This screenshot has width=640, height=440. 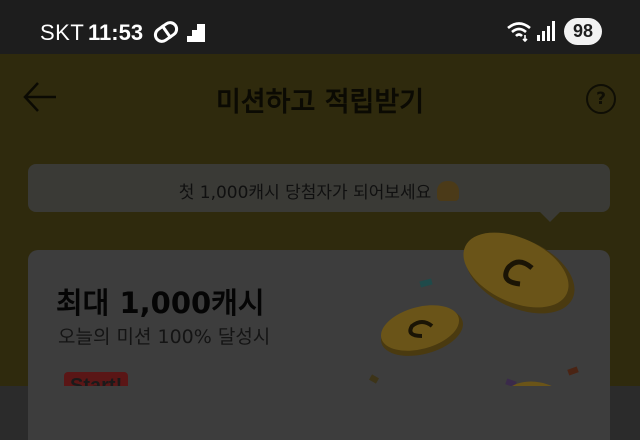 What do you see at coordinates (320, 27) in the screenshot?
I see `status-bar: SKT 11:53 98` at bounding box center [320, 27].